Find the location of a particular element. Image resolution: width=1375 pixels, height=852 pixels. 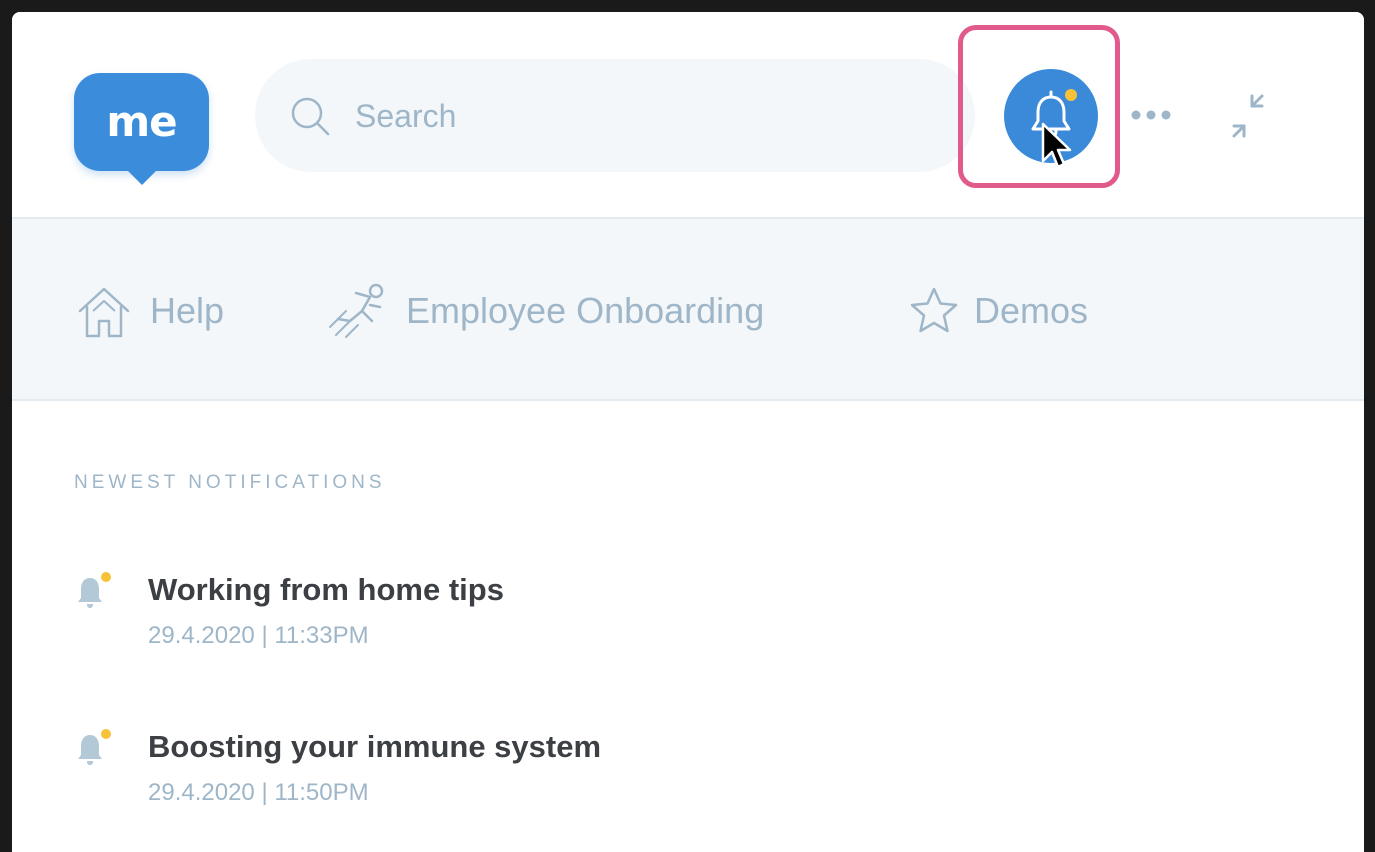

runner-icon is located at coordinates (356, 310).